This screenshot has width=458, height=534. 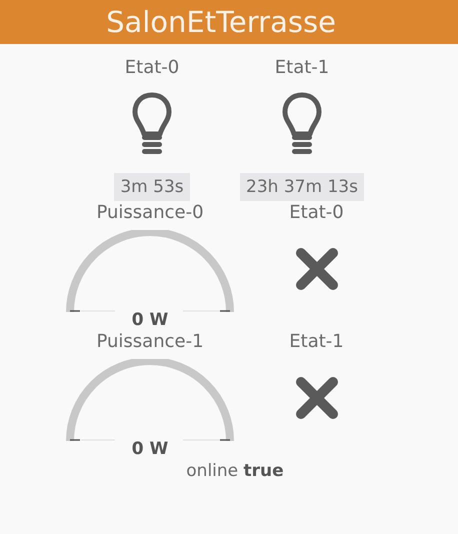 What do you see at coordinates (152, 187) in the screenshot?
I see `duration-badge: 3m 53s` at bounding box center [152, 187].